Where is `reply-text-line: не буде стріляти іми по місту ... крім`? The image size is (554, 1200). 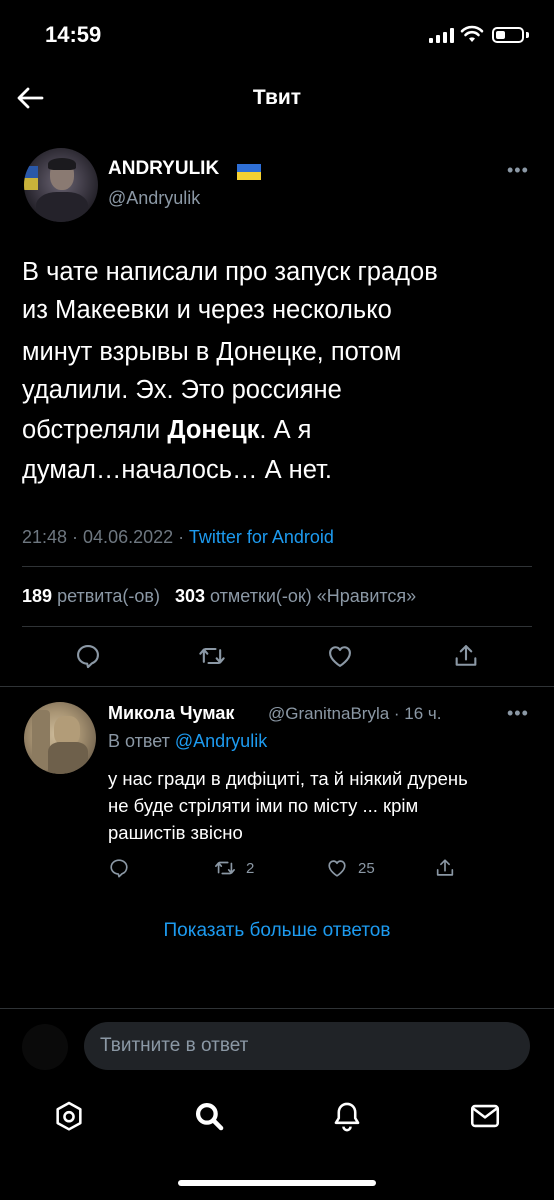
reply-text-line: не буде стріляти іми по місту ... крім is located at coordinates (263, 805).